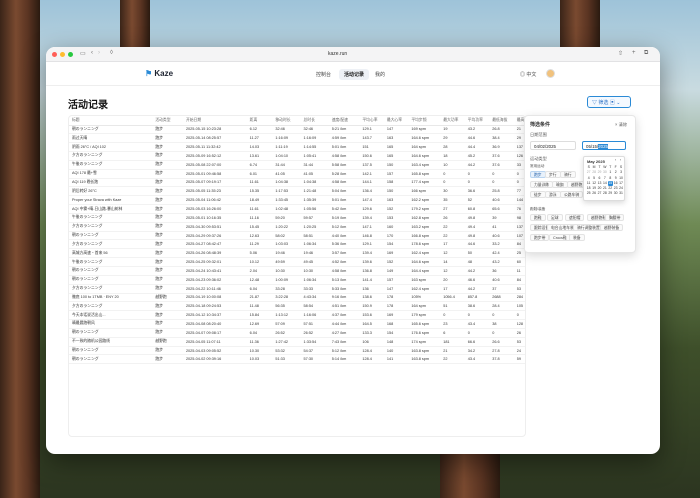  Describe the element at coordinates (159, 73) in the screenshot. I see `kaze-logo: ⚑ Kaze` at that location.